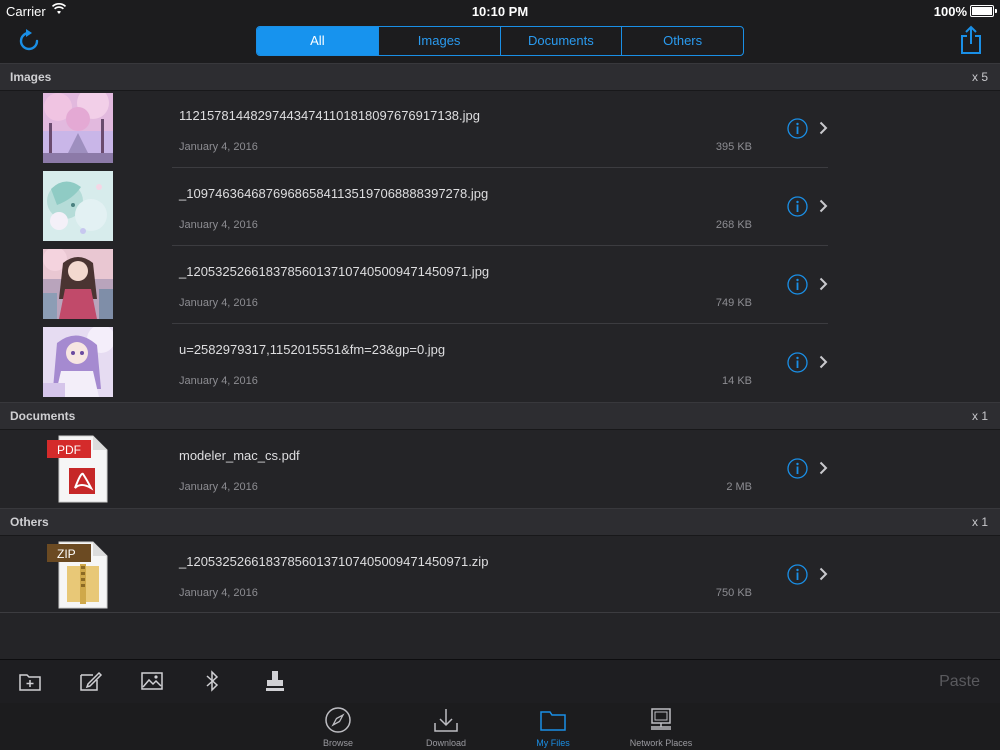 This screenshot has width=1000, height=750. I want to click on refresh-icon, so click(29, 41).